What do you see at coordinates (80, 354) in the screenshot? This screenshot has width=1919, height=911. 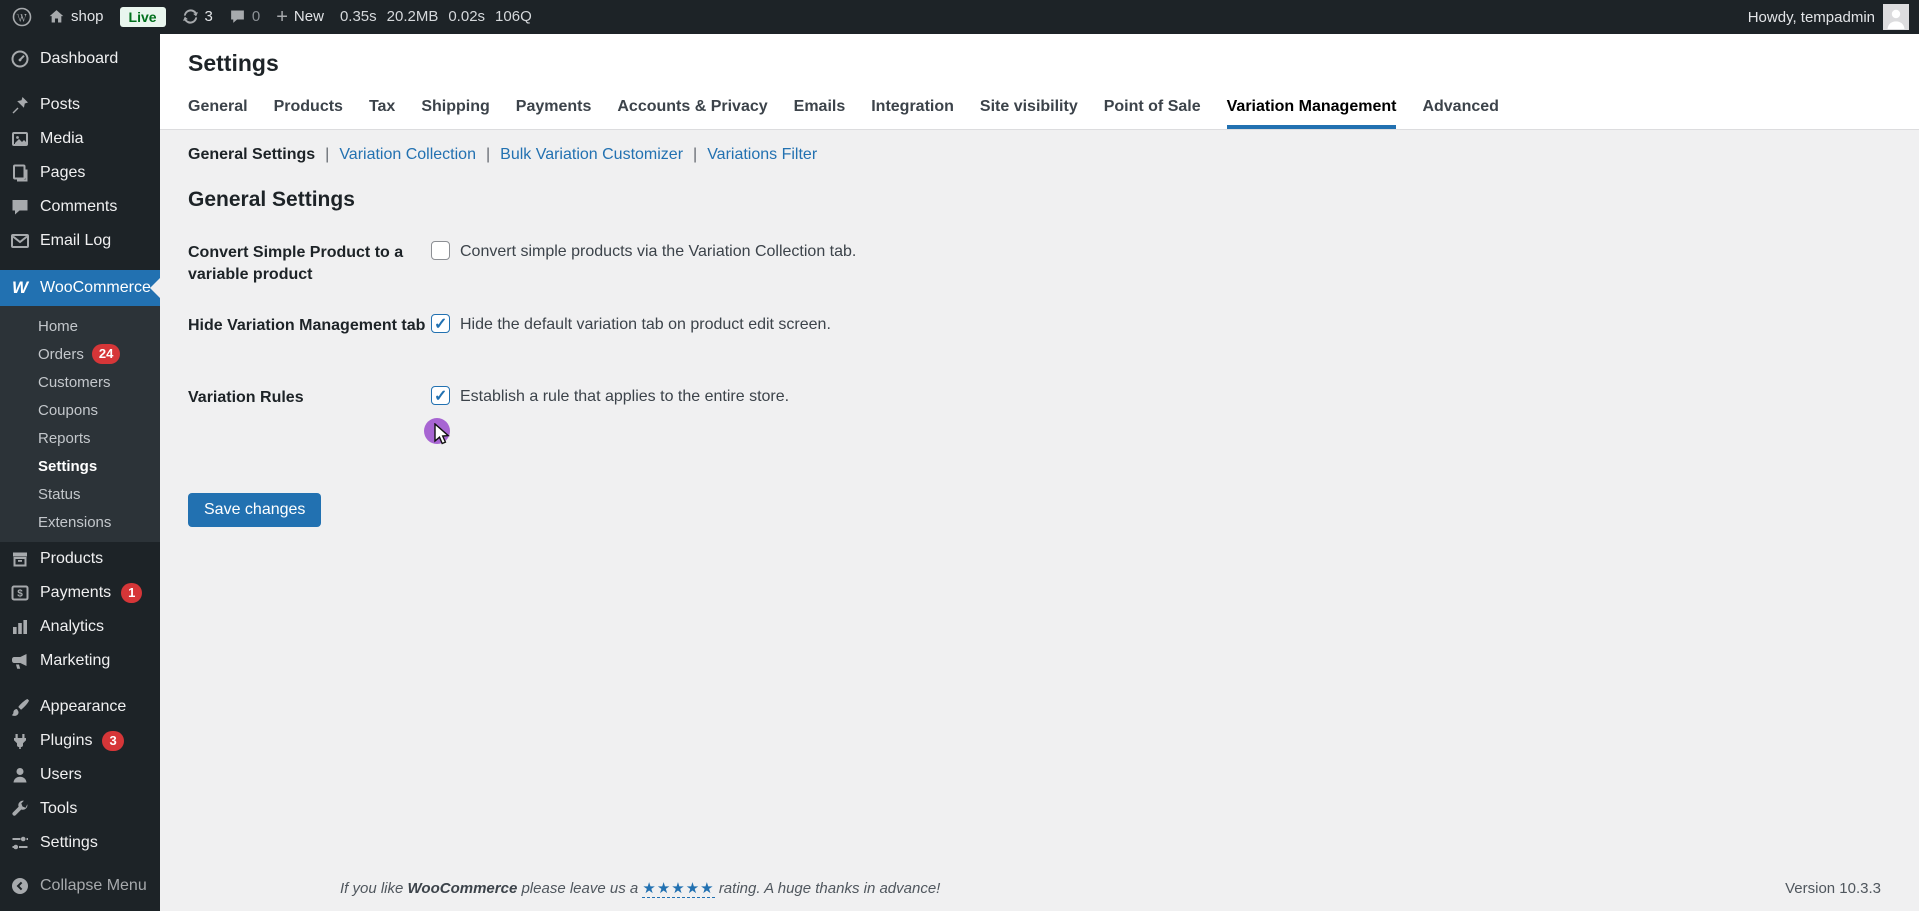 I see `submenu-item-orders: Orders 24` at bounding box center [80, 354].